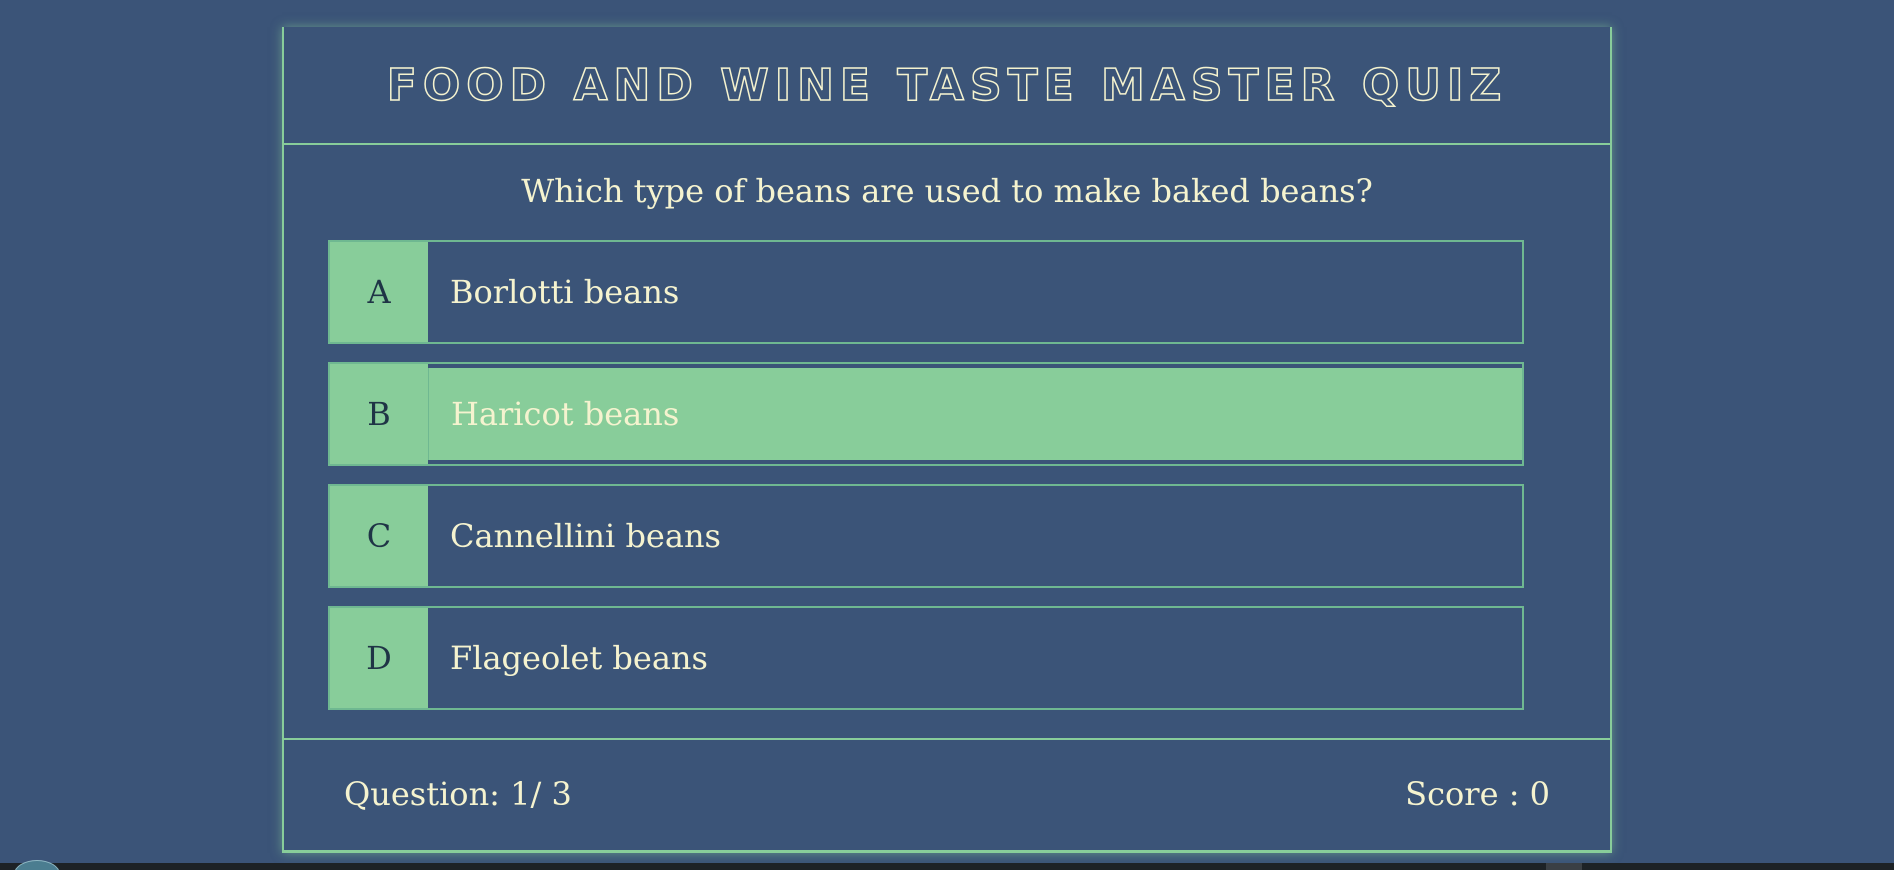  What do you see at coordinates (926, 658) in the screenshot?
I see `option-d: D Flageolet beans` at bounding box center [926, 658].